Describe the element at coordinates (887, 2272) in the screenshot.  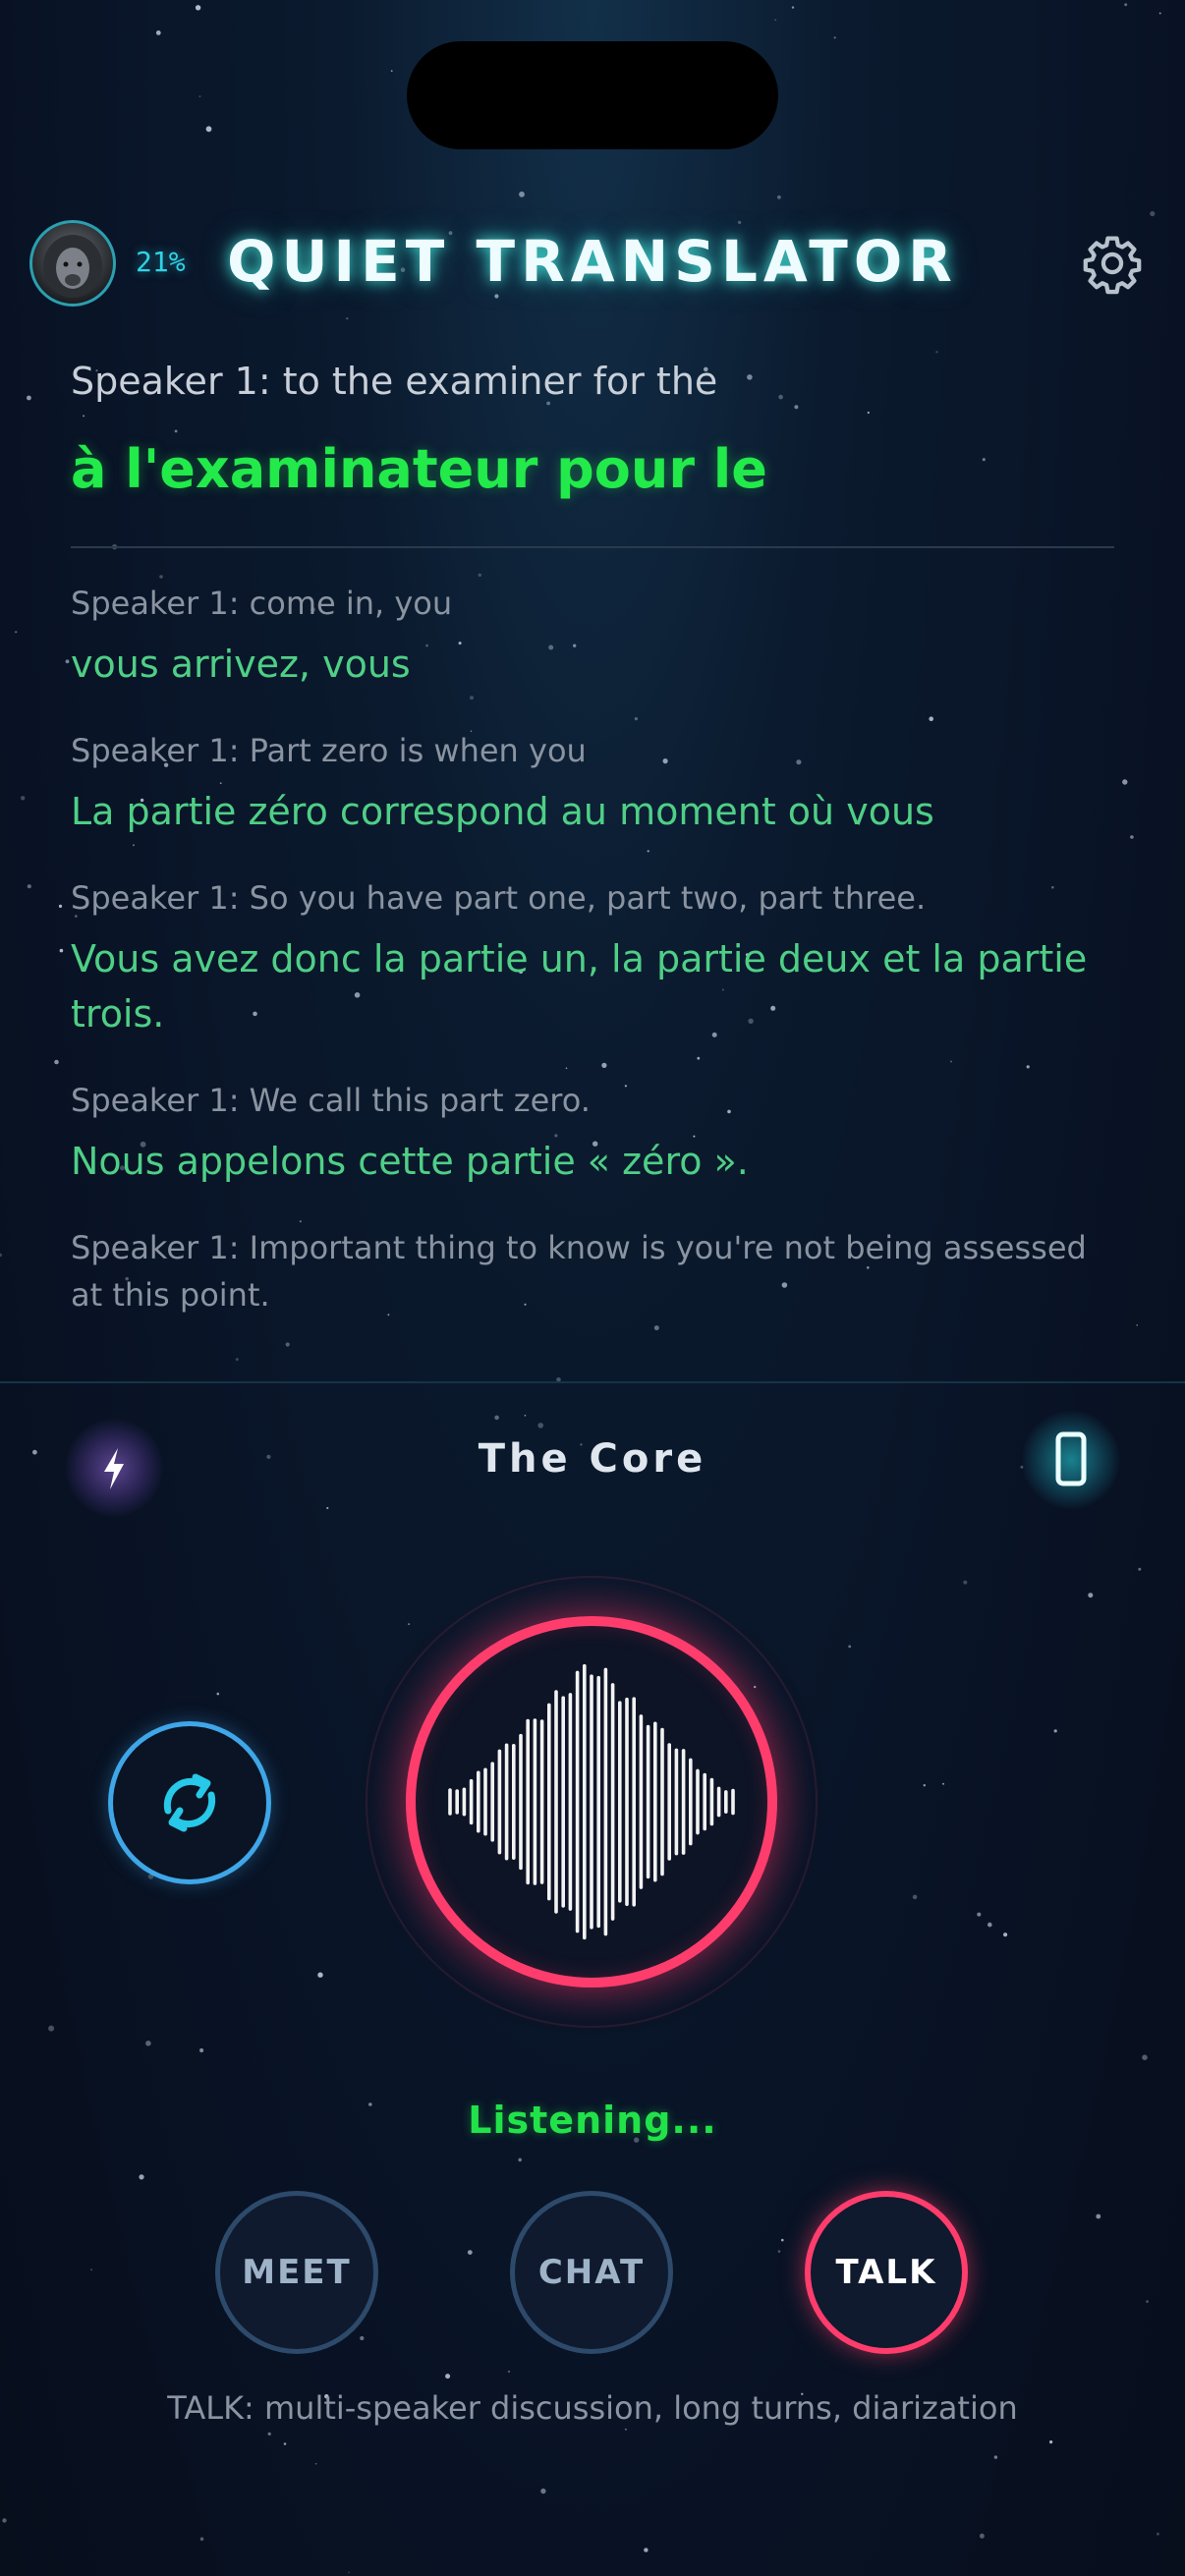
I see `mode-talk-button: TALK` at that location.